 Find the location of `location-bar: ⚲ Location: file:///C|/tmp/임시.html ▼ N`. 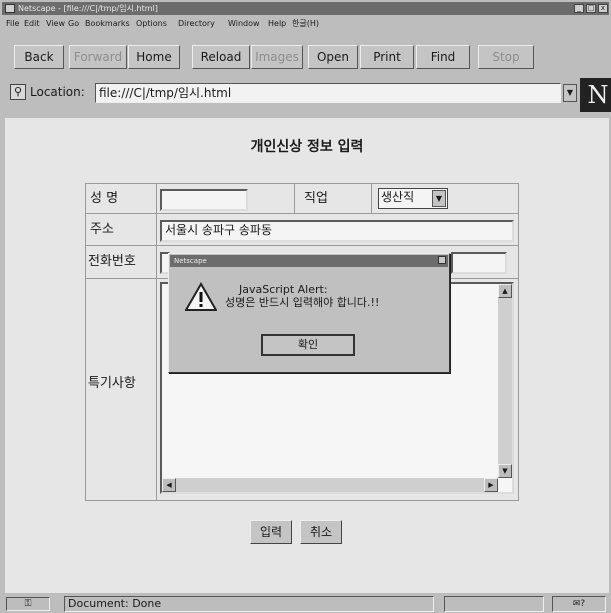

location-bar: ⚲ Location: file:///C|/tmp/임시.html ▼ N is located at coordinates (309, 95).